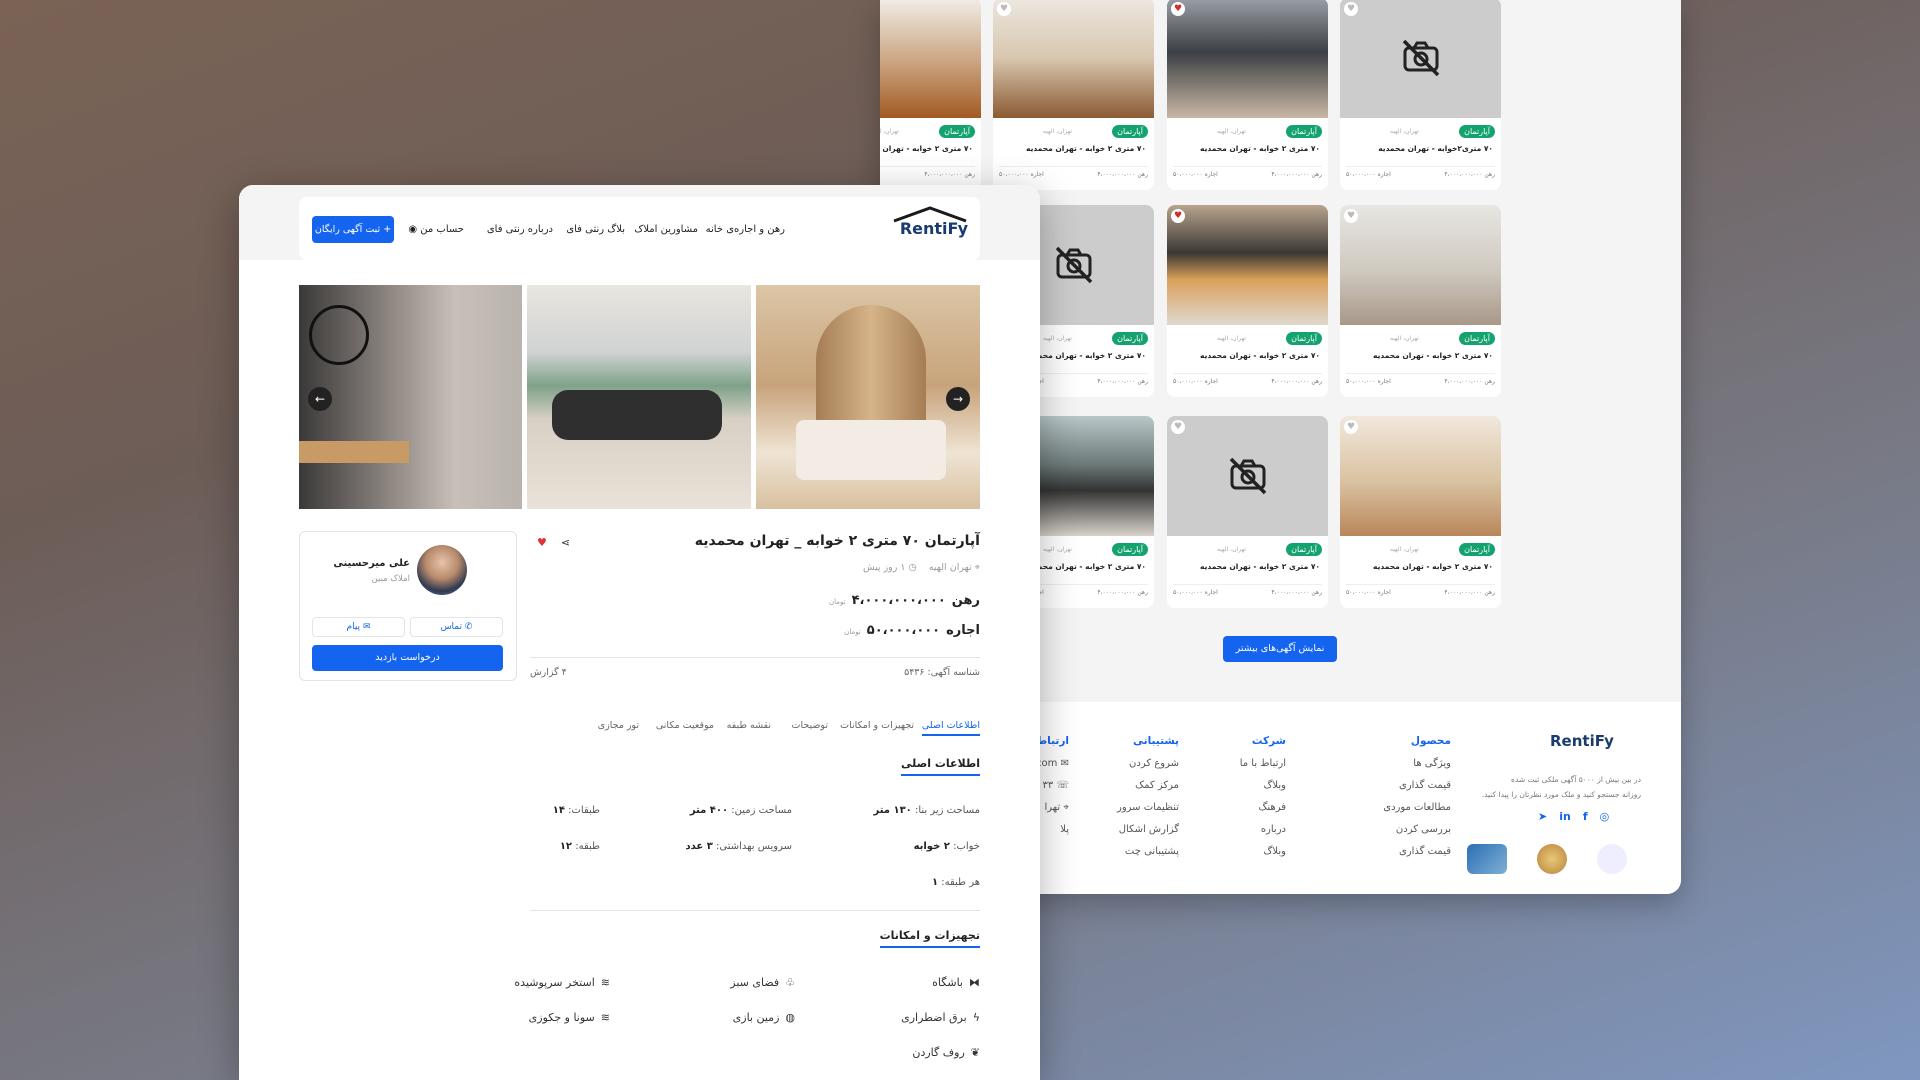  I want to click on mail-icon: ✉, so click(1064, 763).